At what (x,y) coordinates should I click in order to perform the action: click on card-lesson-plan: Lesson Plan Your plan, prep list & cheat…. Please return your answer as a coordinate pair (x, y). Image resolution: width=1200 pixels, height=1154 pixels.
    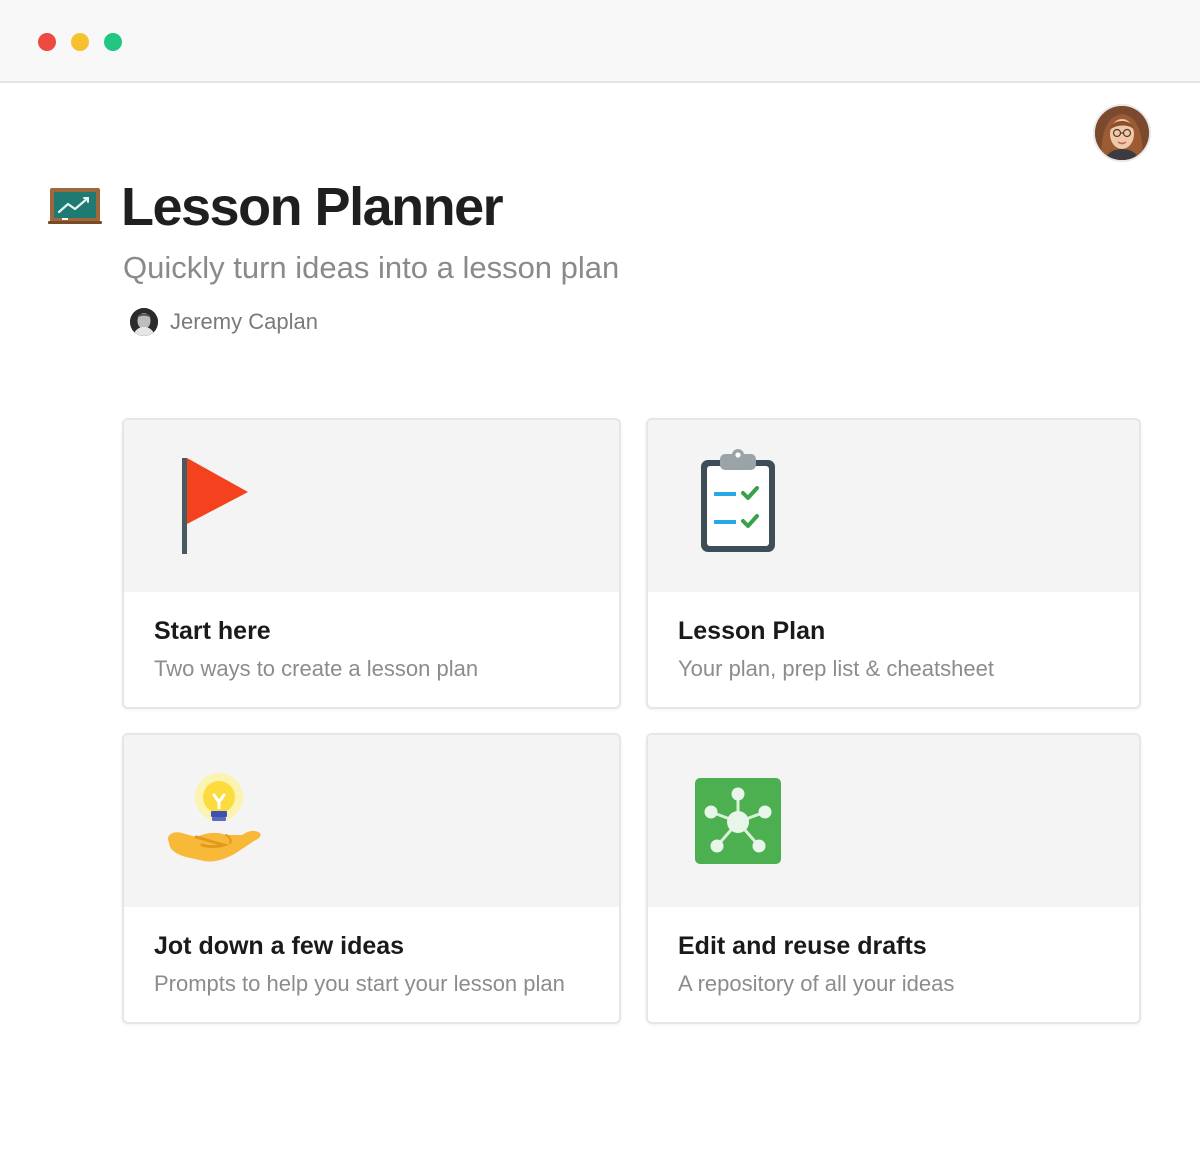
    Looking at the image, I should click on (893, 563).